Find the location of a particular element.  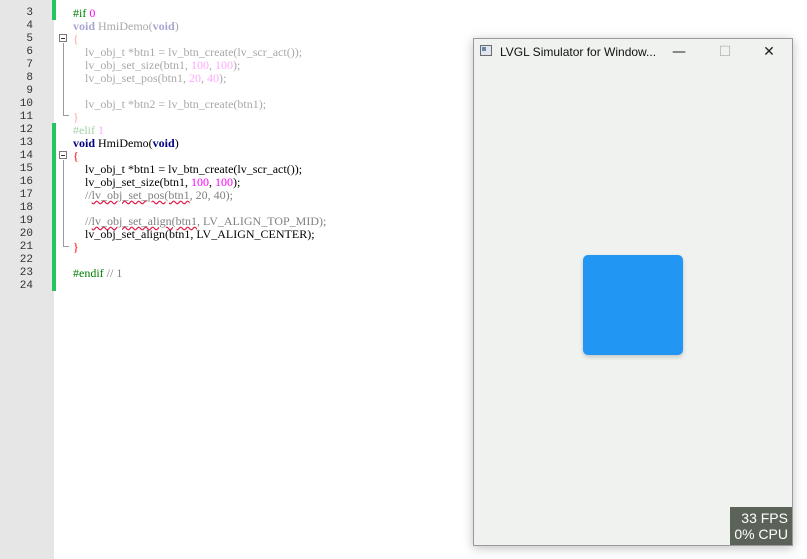

line-number: 6 is located at coordinates (29, 52).